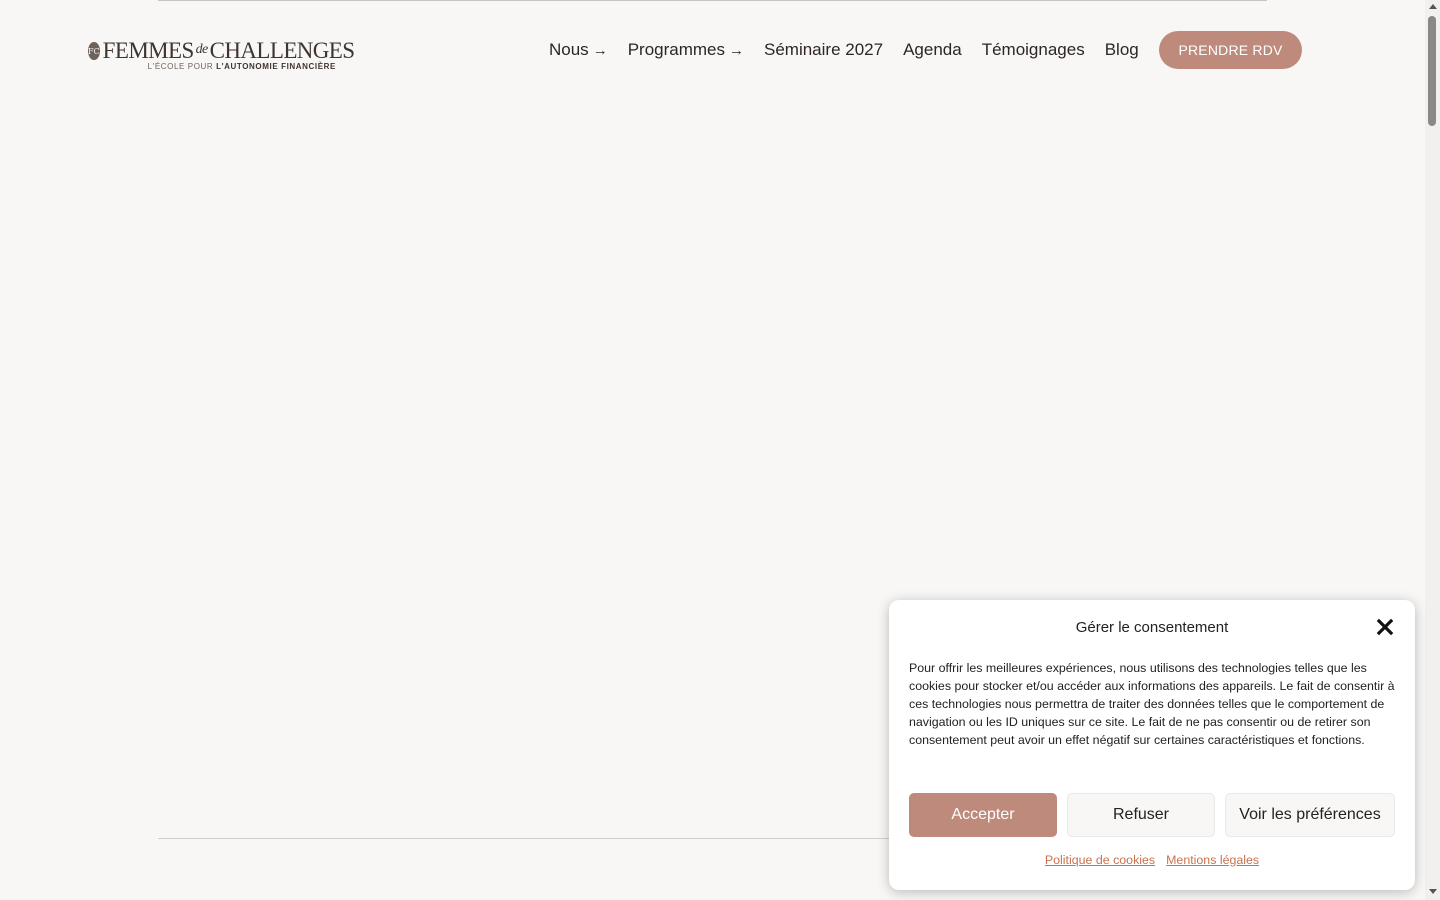  What do you see at coordinates (569, 49) in the screenshot?
I see `nav-item-label: Nous` at bounding box center [569, 49].